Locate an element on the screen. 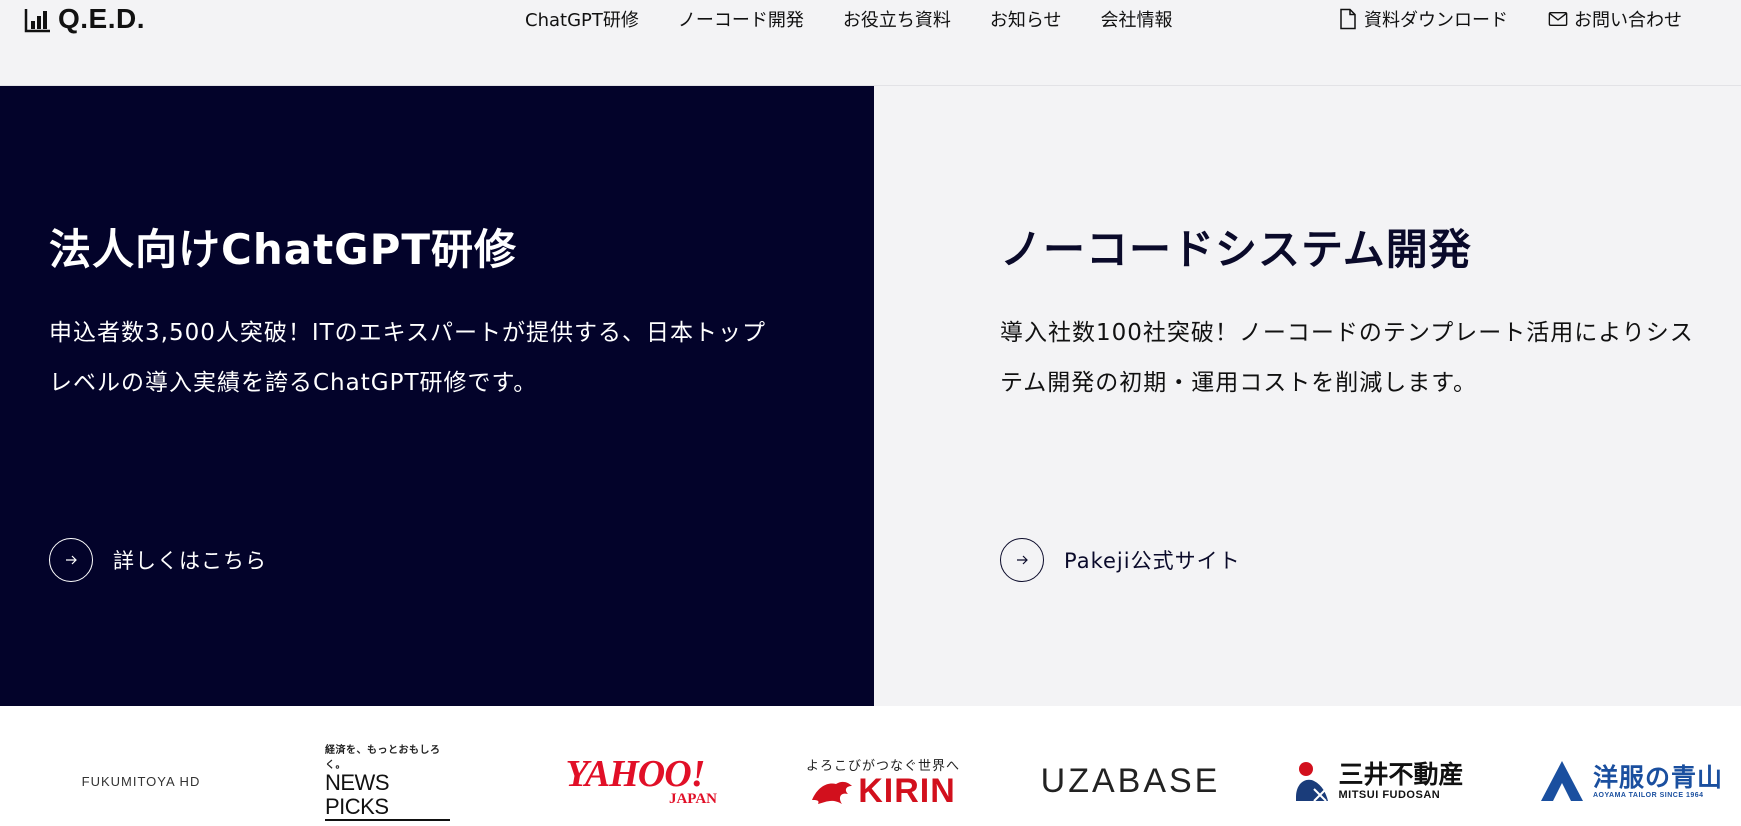  fukumitoya-text: FUKUMITOYA HD is located at coordinates (141, 781).